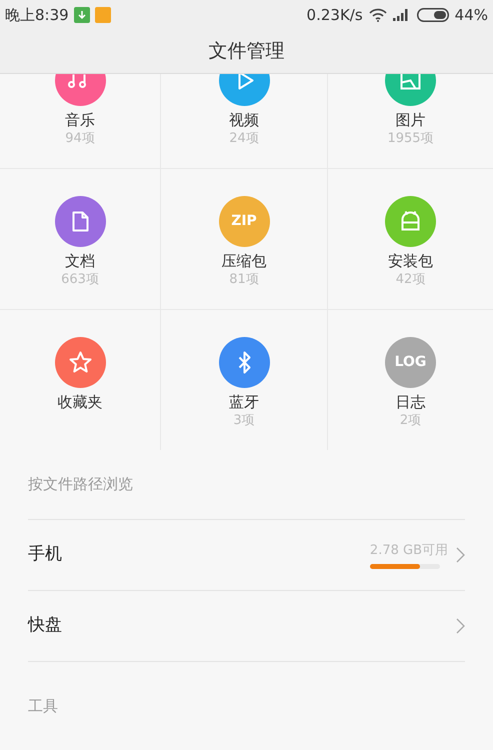  I want to click on storage-label: 手机, so click(45, 554).